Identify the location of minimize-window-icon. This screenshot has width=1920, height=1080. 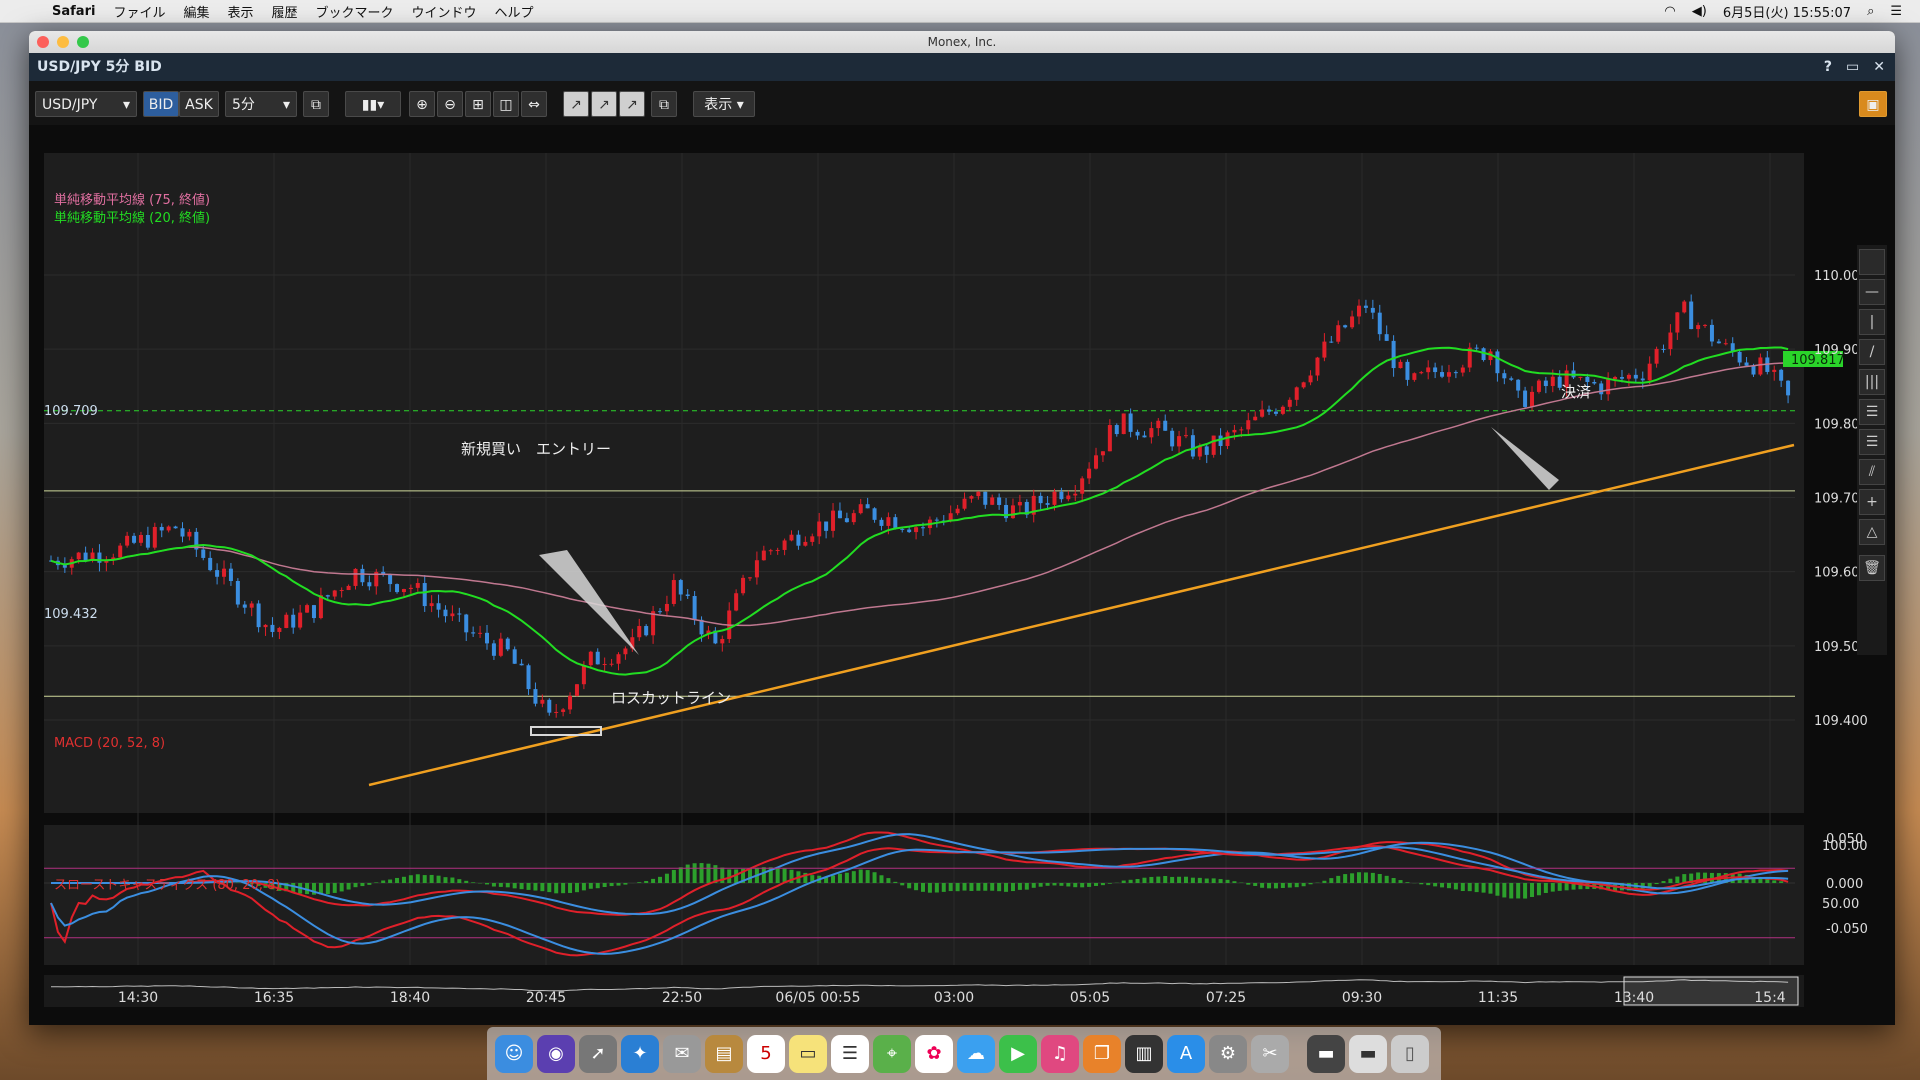
(63, 42).